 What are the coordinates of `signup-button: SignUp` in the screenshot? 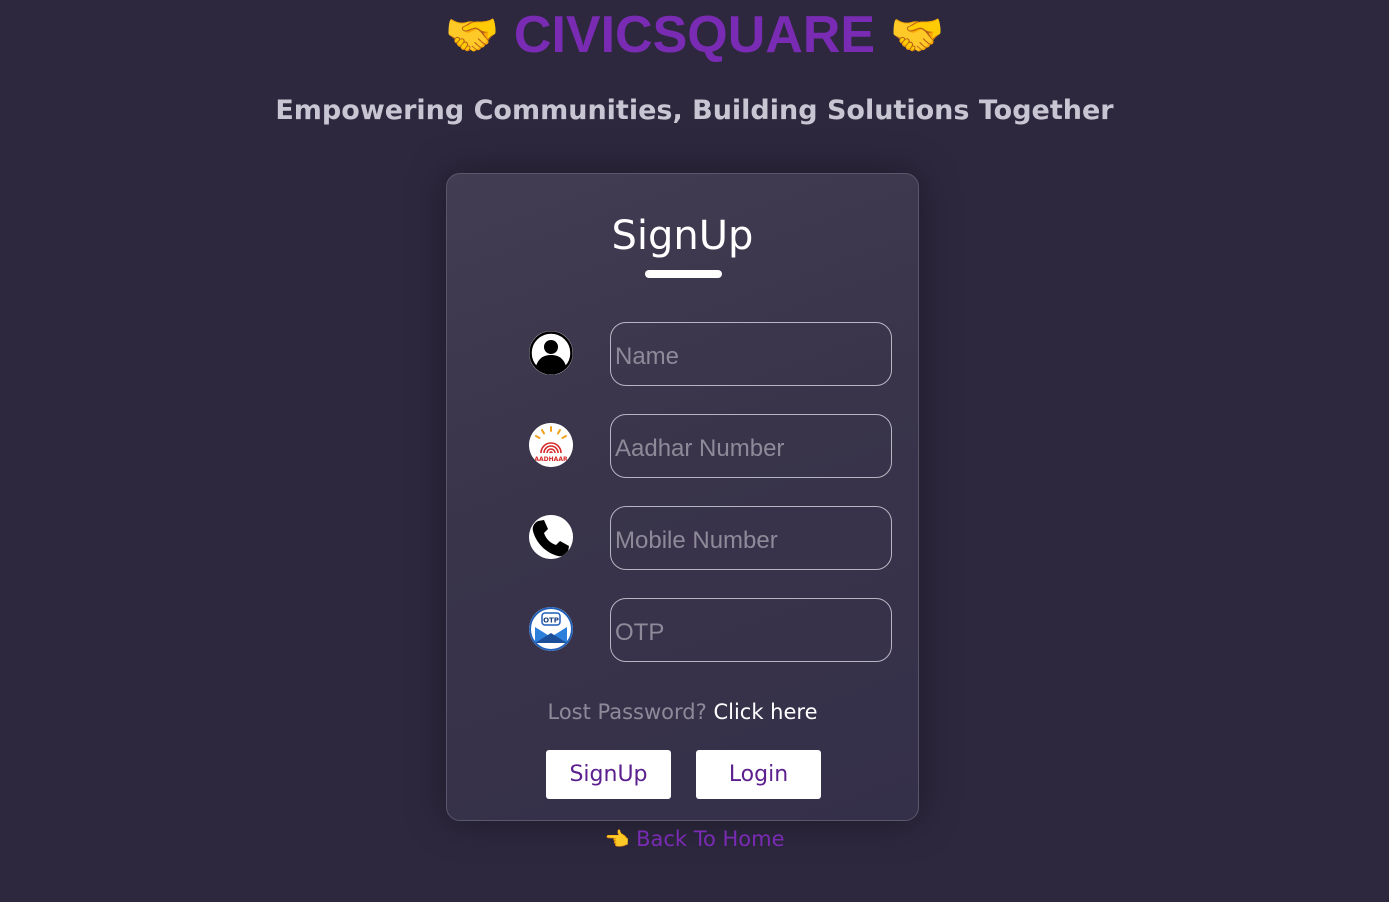 It's located at (608, 774).